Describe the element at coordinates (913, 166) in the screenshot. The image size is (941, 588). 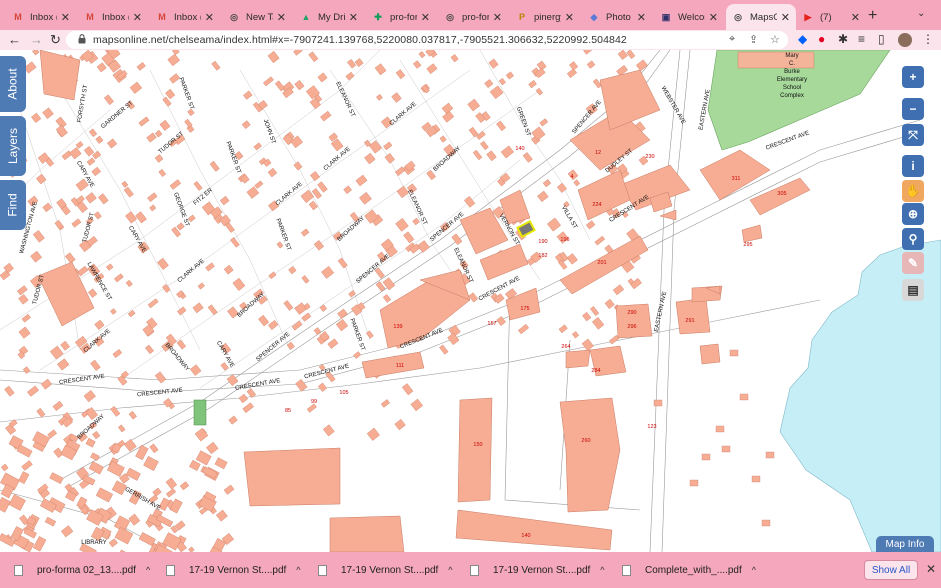
I see `identify-info-icon: i` at that location.